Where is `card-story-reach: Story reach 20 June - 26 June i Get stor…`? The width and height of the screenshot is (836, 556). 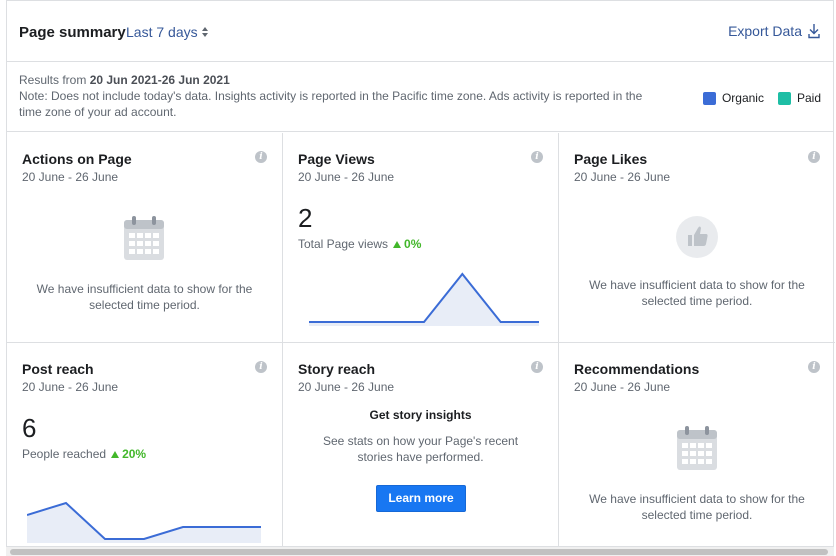 card-story-reach: Story reach 20 June - 26 June i Get stor… is located at coordinates (421, 444).